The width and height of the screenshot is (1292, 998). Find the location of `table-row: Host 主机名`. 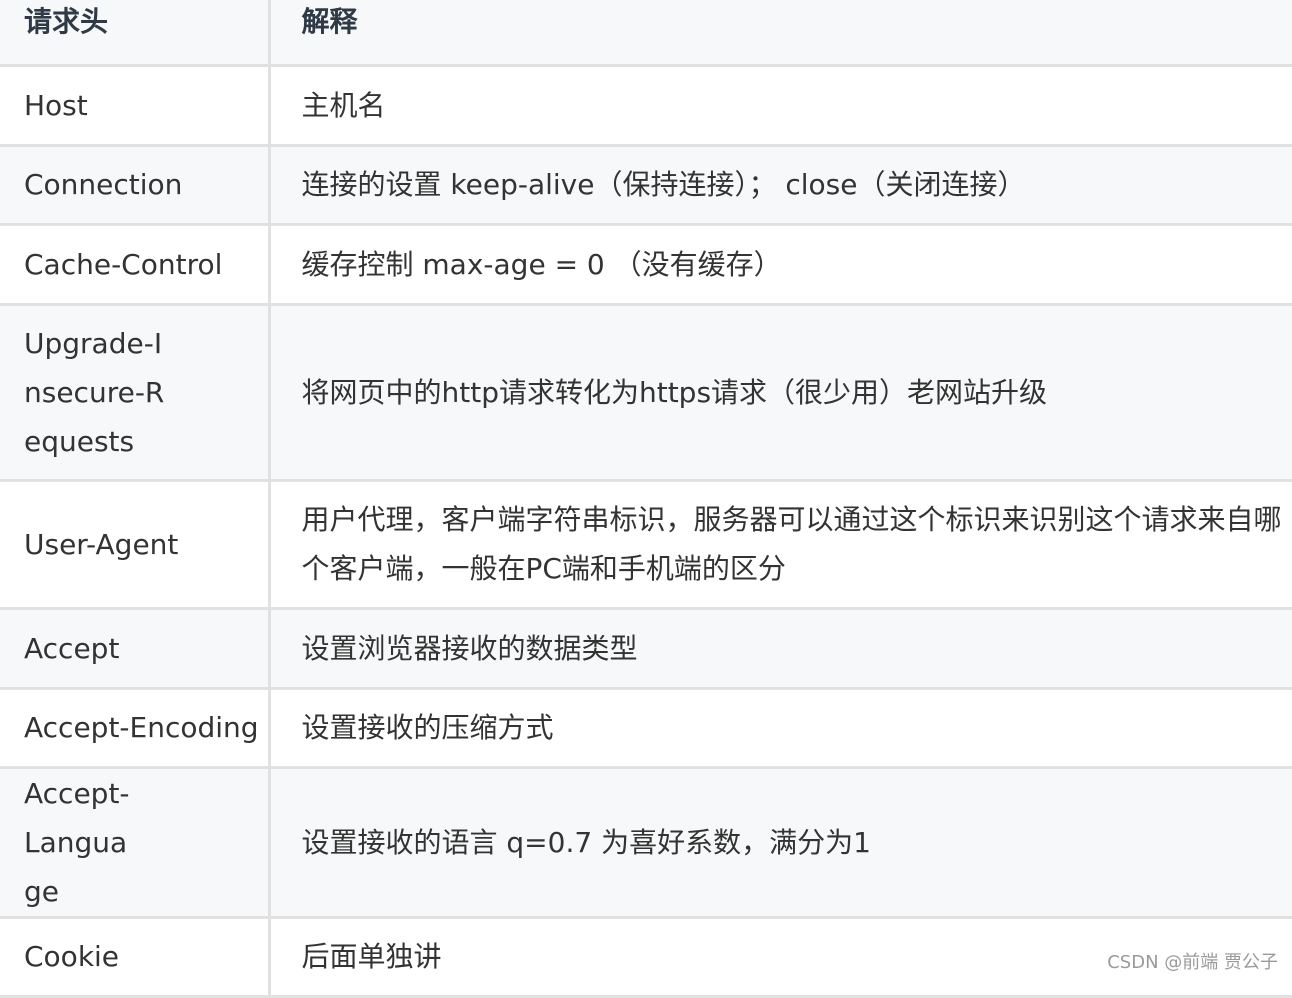

table-row: Host 主机名 is located at coordinates (646, 105).